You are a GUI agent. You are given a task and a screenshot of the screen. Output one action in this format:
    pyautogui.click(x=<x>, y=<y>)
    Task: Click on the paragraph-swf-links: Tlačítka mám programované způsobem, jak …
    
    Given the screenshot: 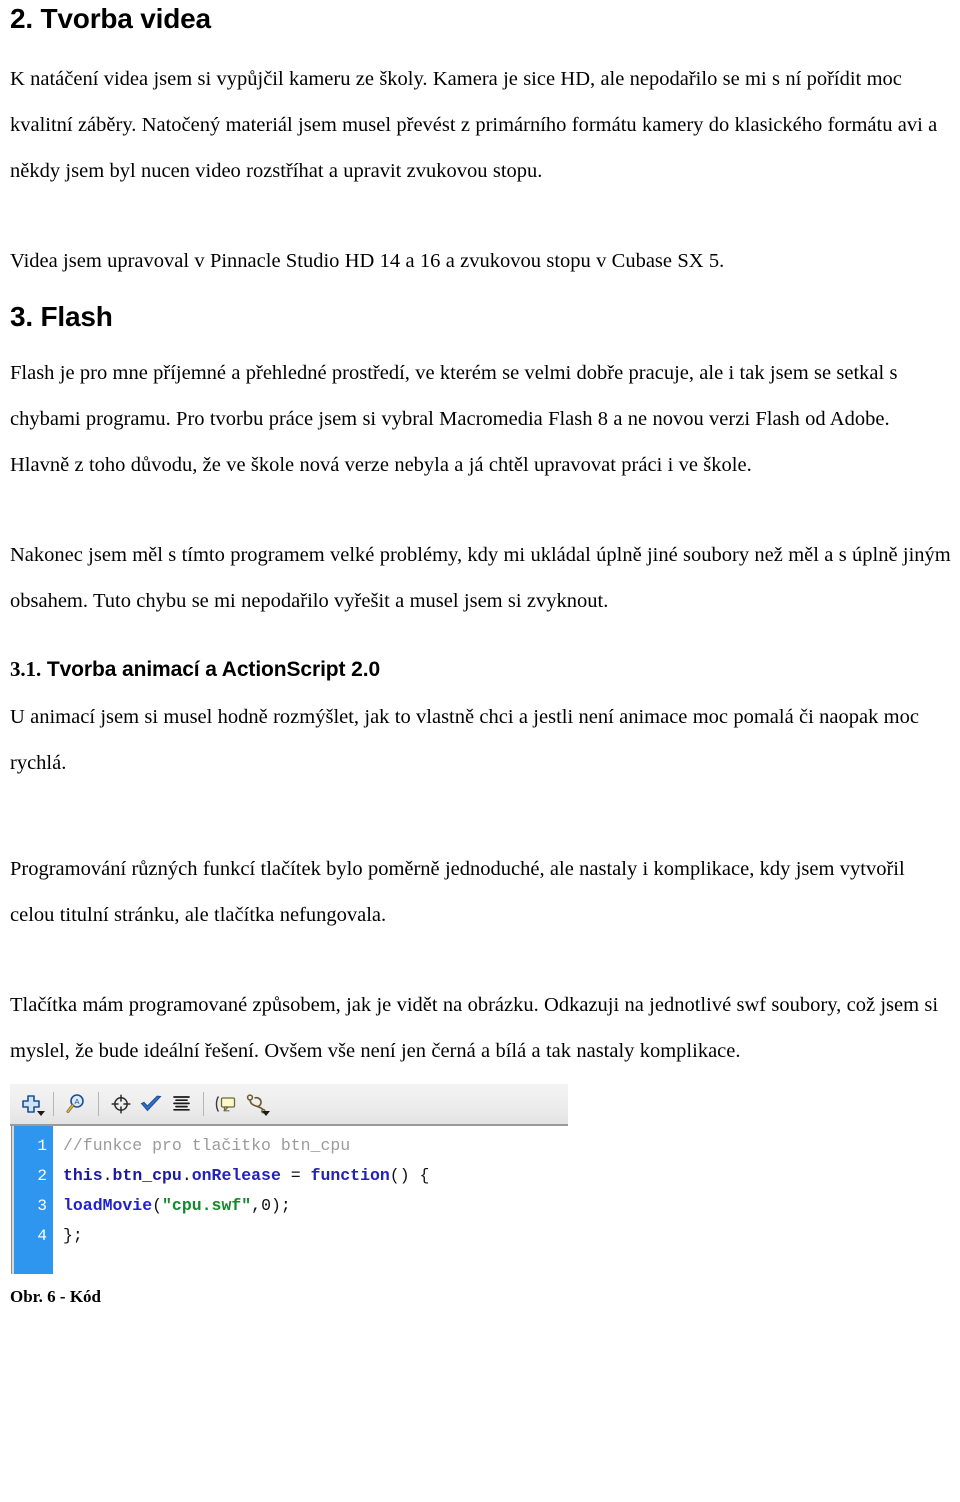 What is the action you would take?
    pyautogui.click(x=474, y=1027)
    